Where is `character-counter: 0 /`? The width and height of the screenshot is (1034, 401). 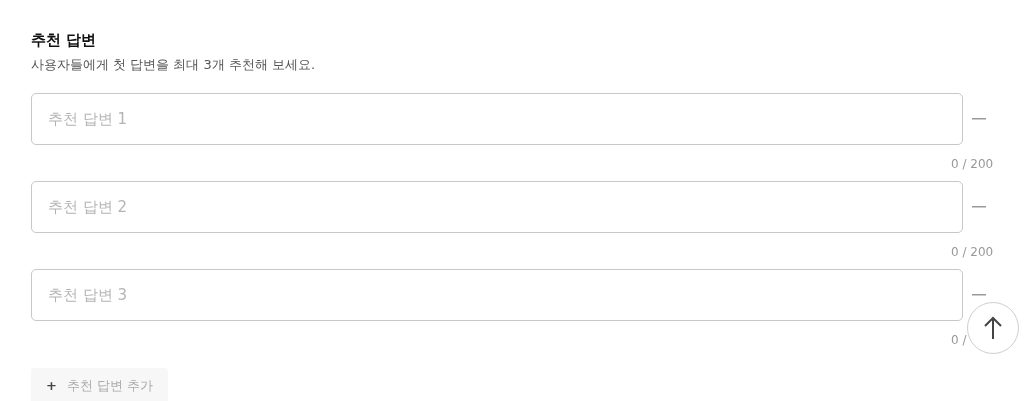 character-counter: 0 / is located at coordinates (959, 340).